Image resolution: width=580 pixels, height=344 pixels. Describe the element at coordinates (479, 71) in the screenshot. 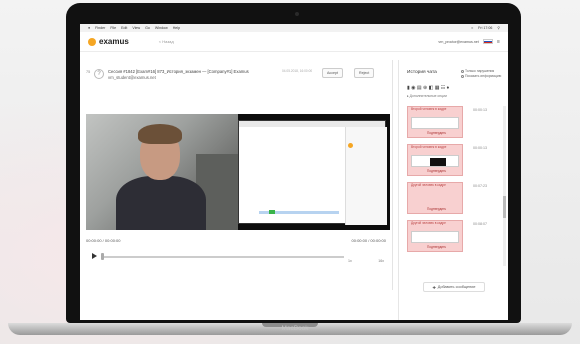

I see `radio-violations-label: Только нарушения` at that location.